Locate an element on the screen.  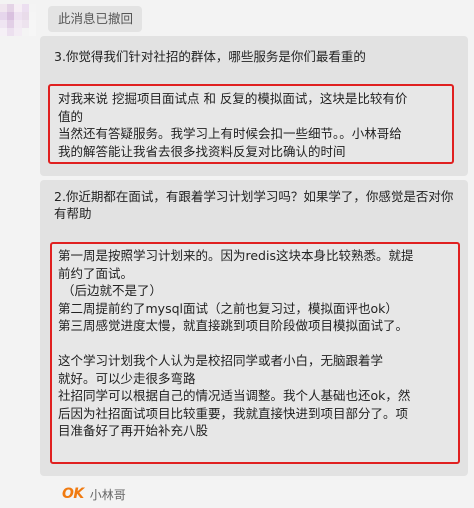
answer-line: 这个学习计划我个人认为是校招同学或者小白，无脑跟着学 is located at coordinates (221, 360).